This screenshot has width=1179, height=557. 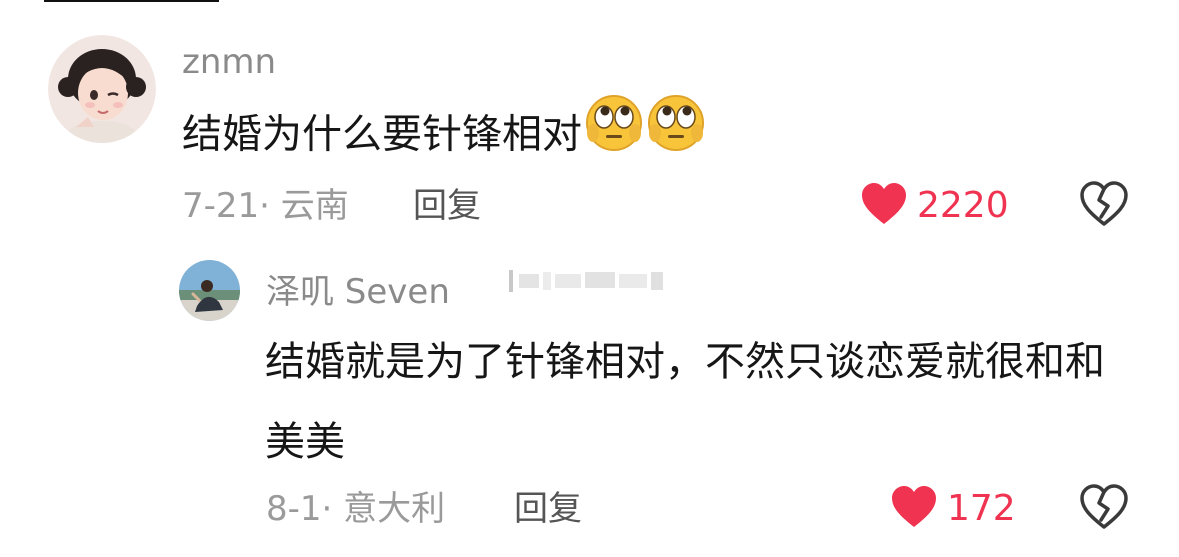 I want to click on like-count: 172, so click(x=981, y=509).